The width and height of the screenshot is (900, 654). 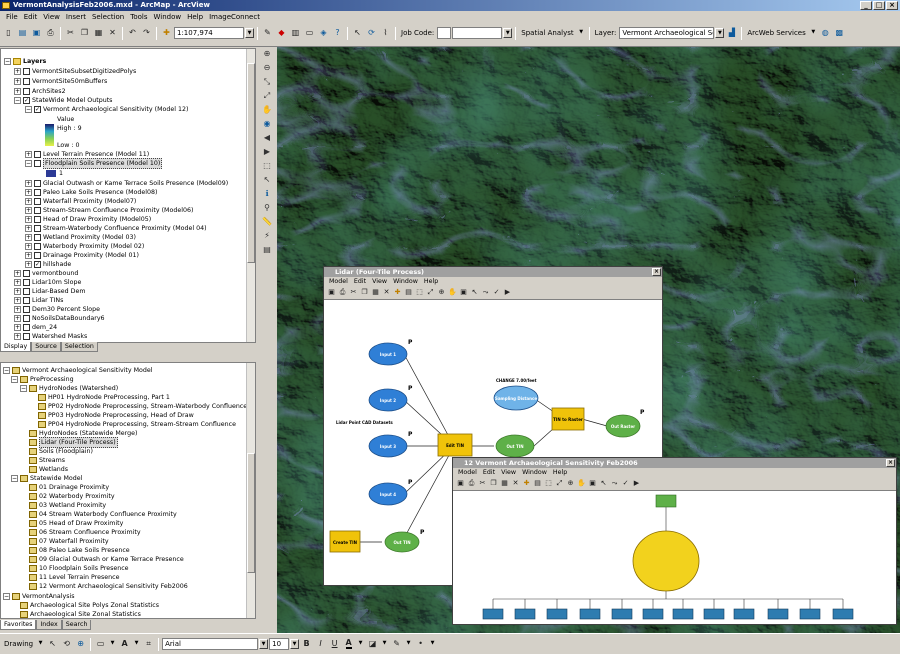 I want to click on histogram-icon: ▟, so click(x=731, y=33).